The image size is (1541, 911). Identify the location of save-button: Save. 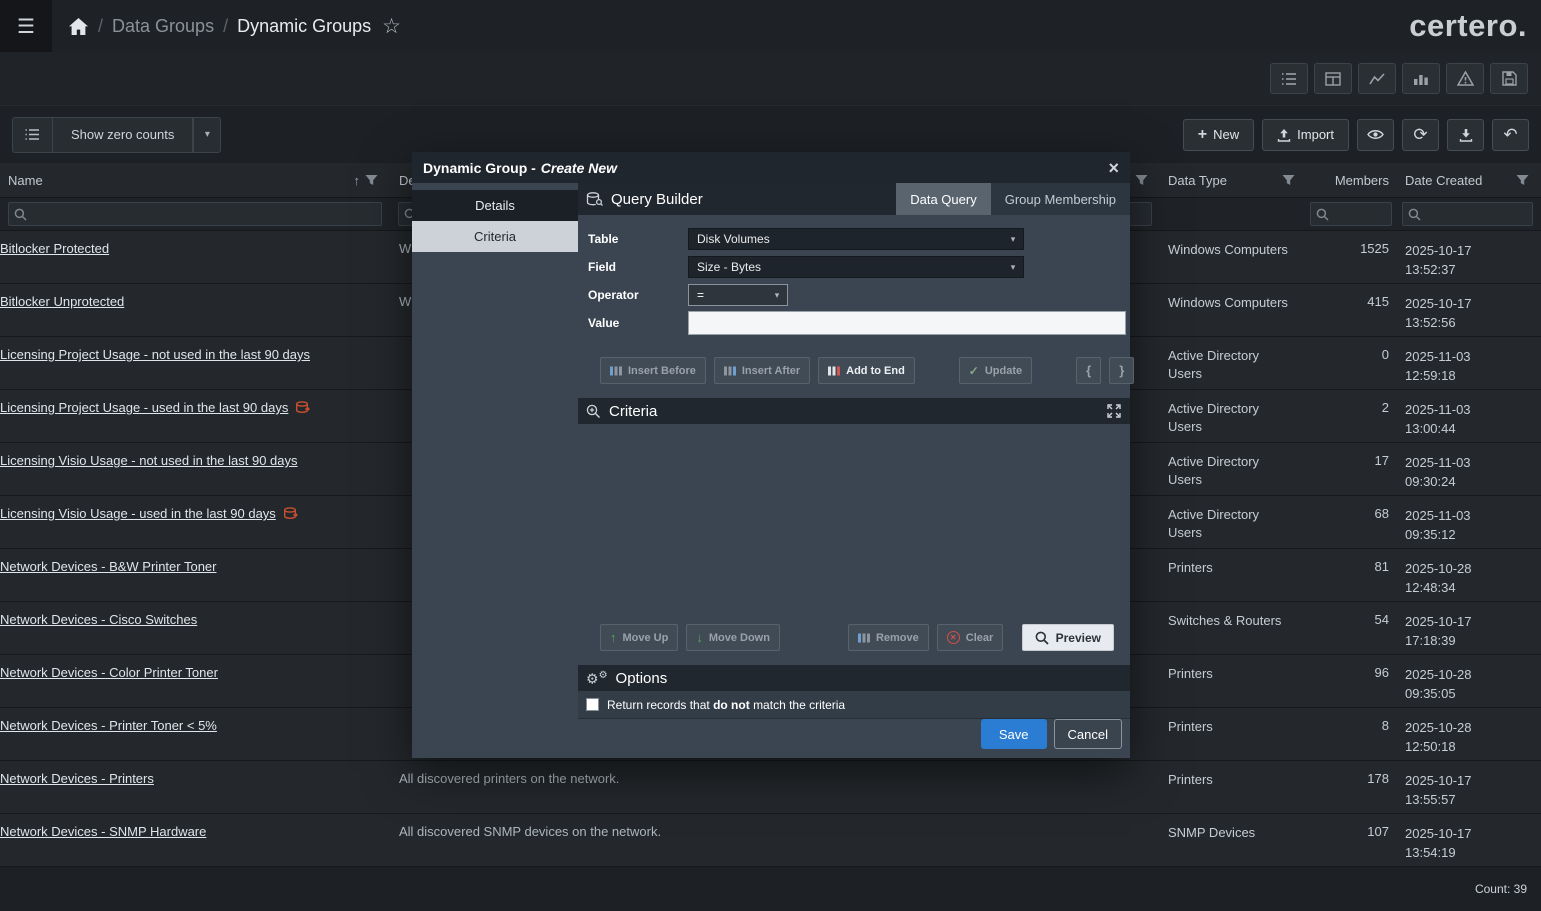
(1013, 734).